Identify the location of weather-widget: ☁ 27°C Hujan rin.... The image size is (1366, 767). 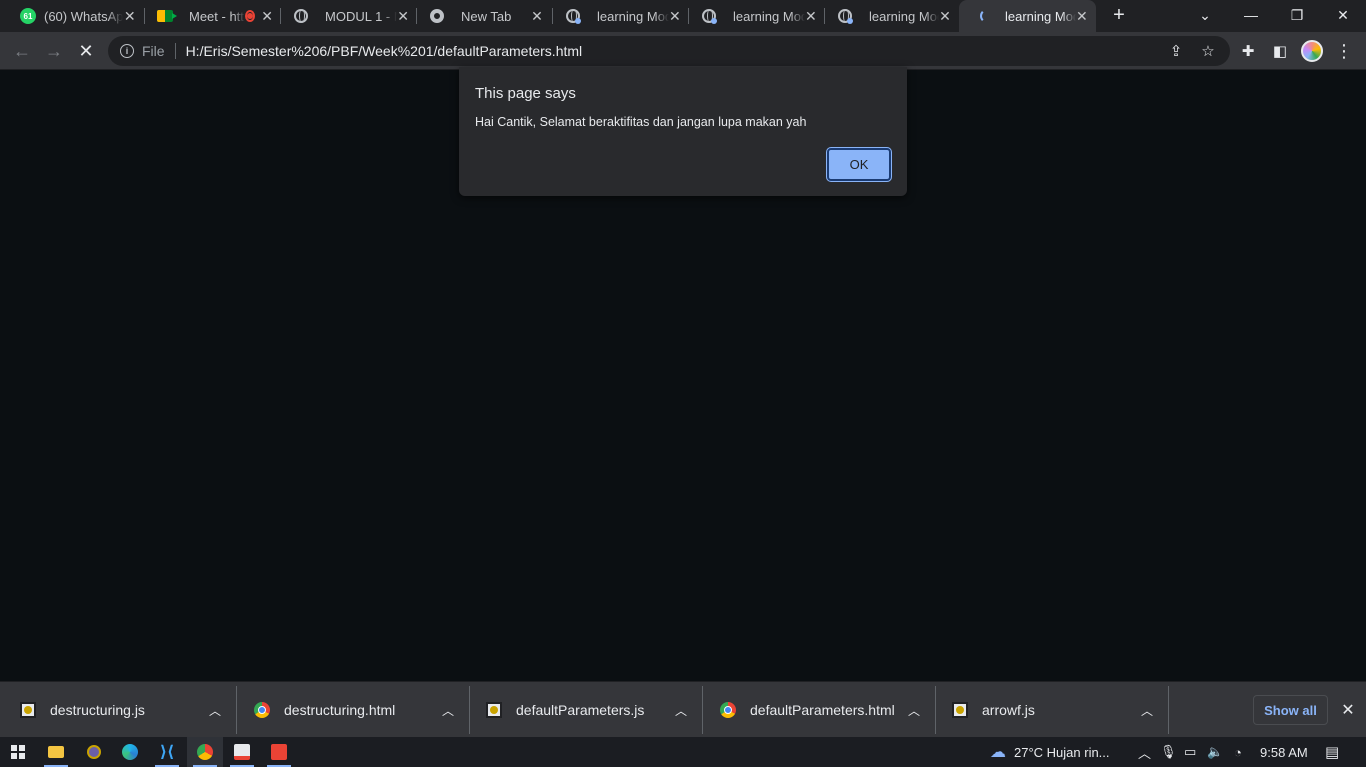
(1050, 752).